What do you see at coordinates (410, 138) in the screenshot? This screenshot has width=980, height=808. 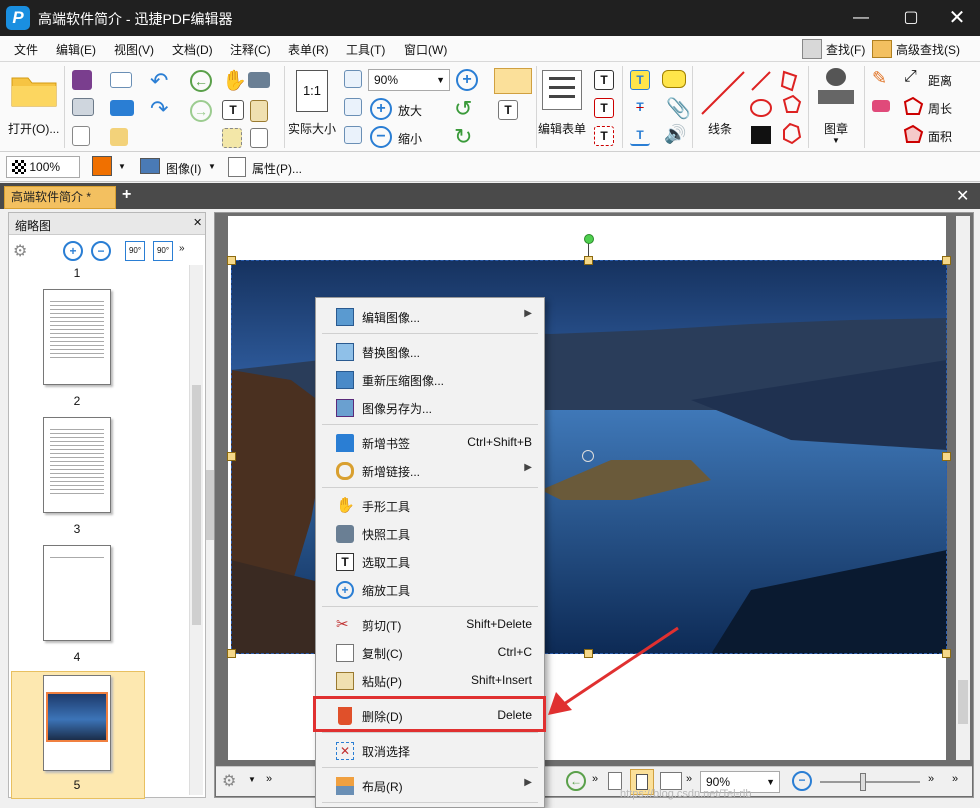 I see `zoom-out-label: 缩小` at bounding box center [410, 138].